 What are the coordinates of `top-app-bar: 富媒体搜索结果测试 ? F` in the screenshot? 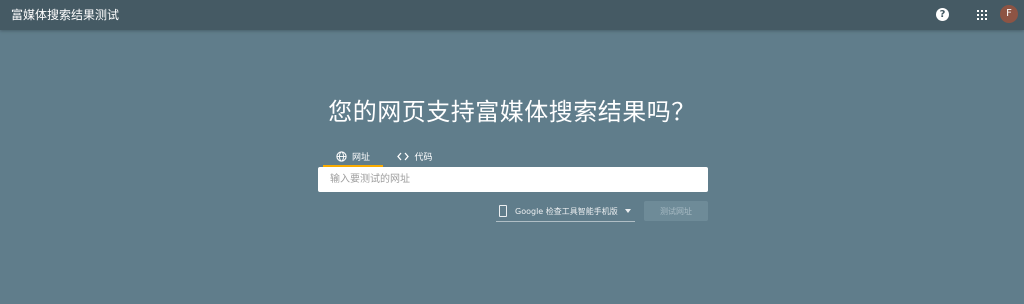 It's located at (512, 15).